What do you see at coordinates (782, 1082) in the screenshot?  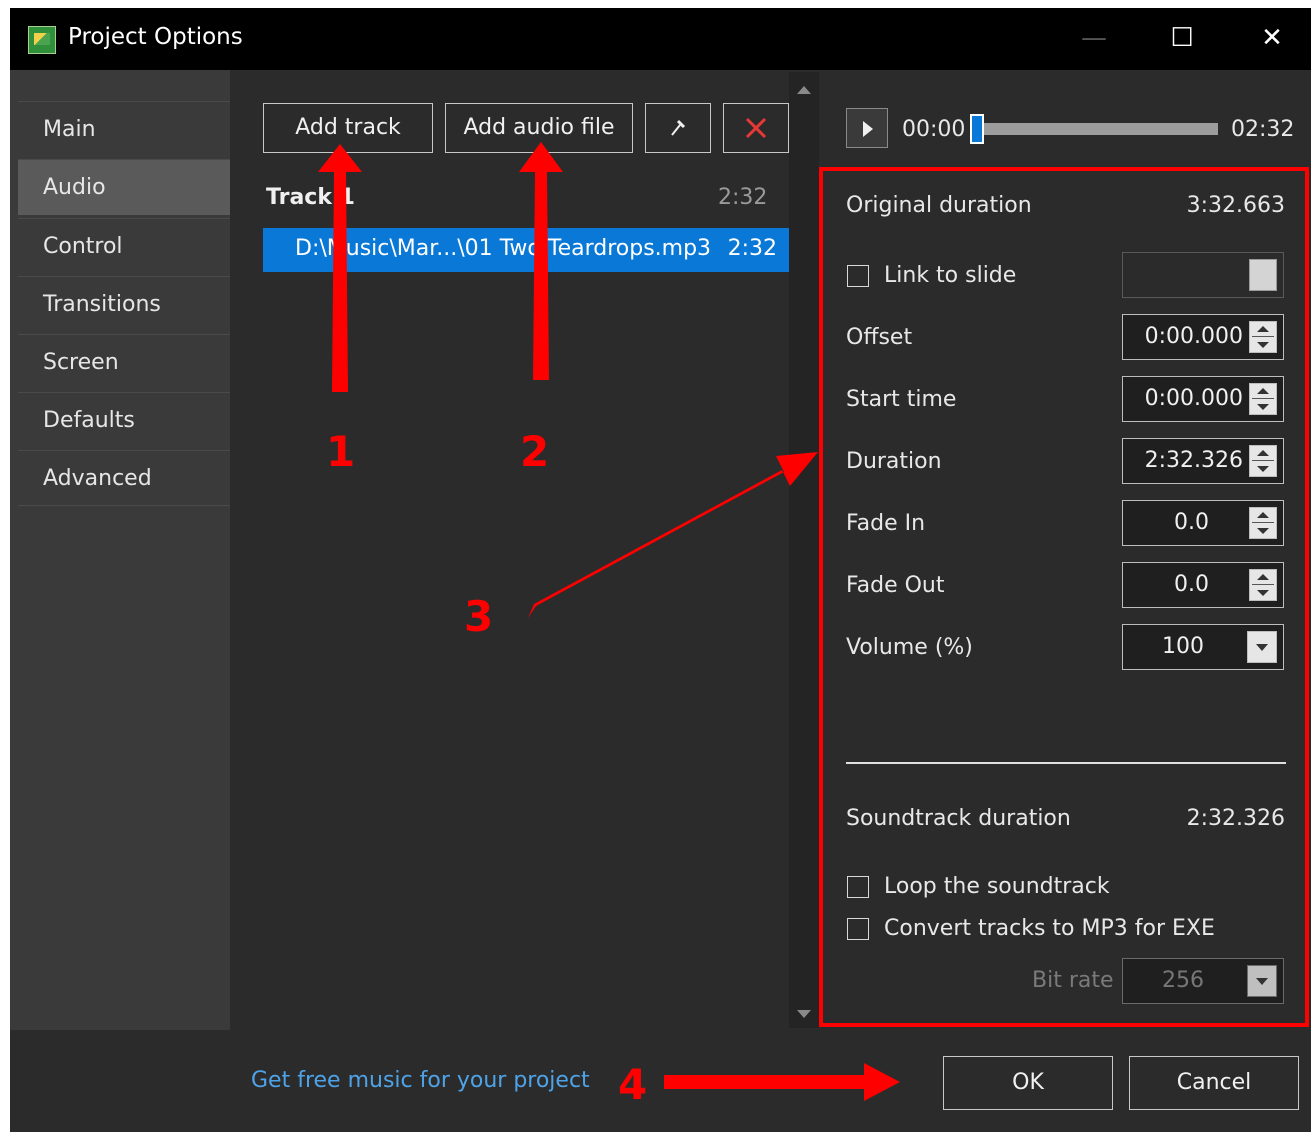 I see `arrow-4-annotation` at bounding box center [782, 1082].